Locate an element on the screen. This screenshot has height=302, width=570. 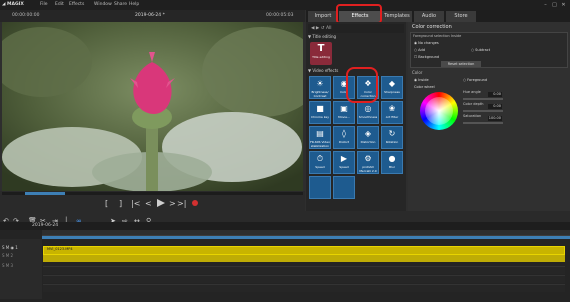
brightness-icon: ☀ is located at coordinates (320, 83).